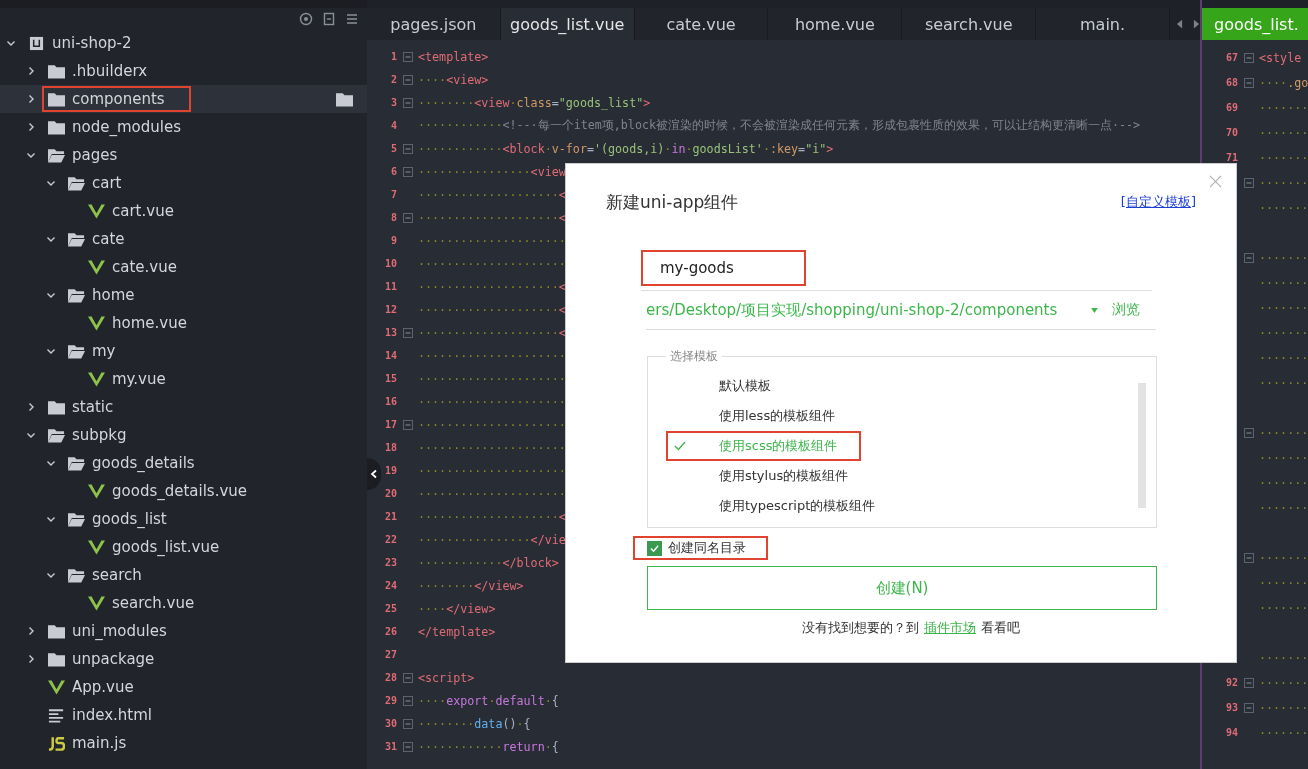 The height and width of the screenshot is (769, 1308). I want to click on same-name-folder-checkbox: 创建同名目录, so click(700, 548).